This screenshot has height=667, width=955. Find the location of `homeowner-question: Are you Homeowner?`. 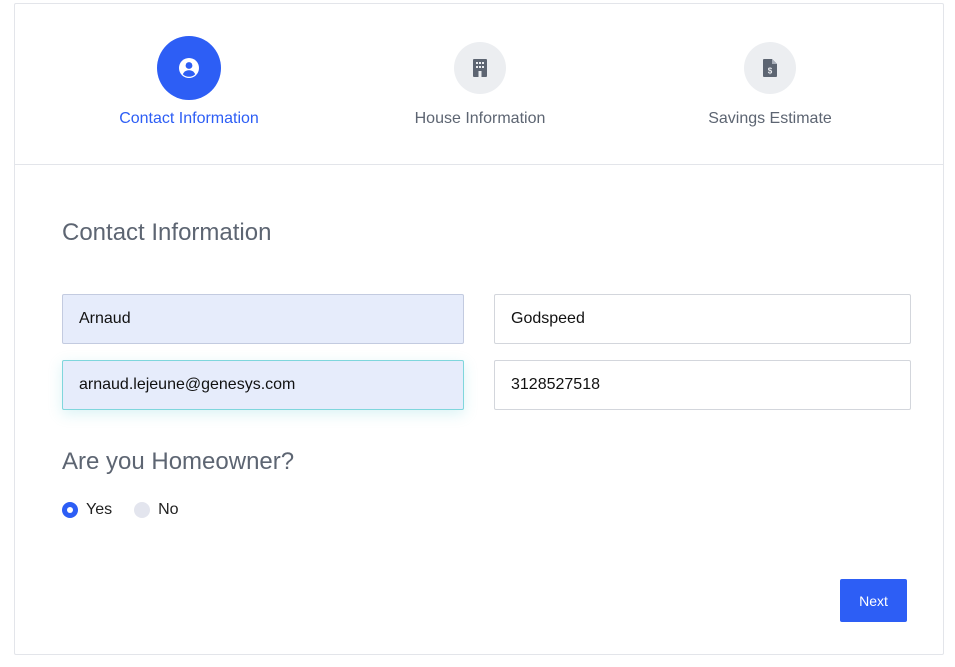

homeowner-question: Are you Homeowner? is located at coordinates (178, 461).